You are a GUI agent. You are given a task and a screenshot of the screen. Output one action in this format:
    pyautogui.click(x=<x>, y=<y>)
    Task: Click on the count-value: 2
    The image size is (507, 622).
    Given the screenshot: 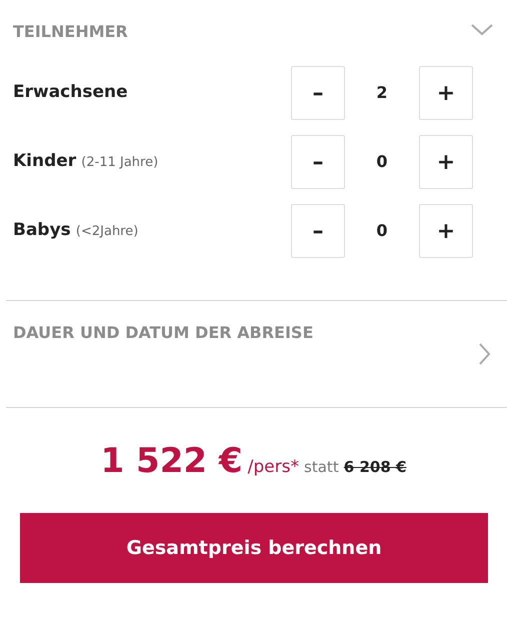 What is the action you would take?
    pyautogui.click(x=382, y=93)
    